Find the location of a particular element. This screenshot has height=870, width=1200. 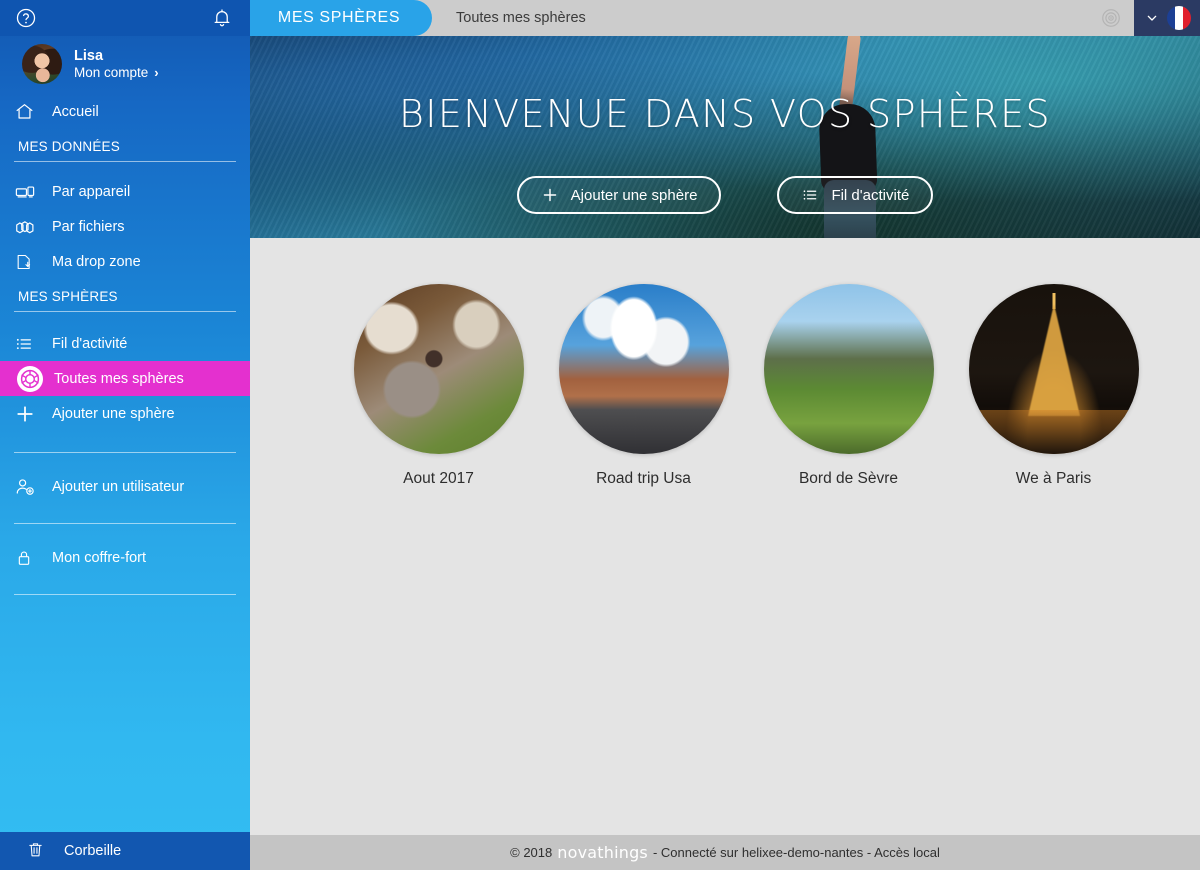

sidebar-item-fil-activite: Fil d'activité is located at coordinates (125, 343).